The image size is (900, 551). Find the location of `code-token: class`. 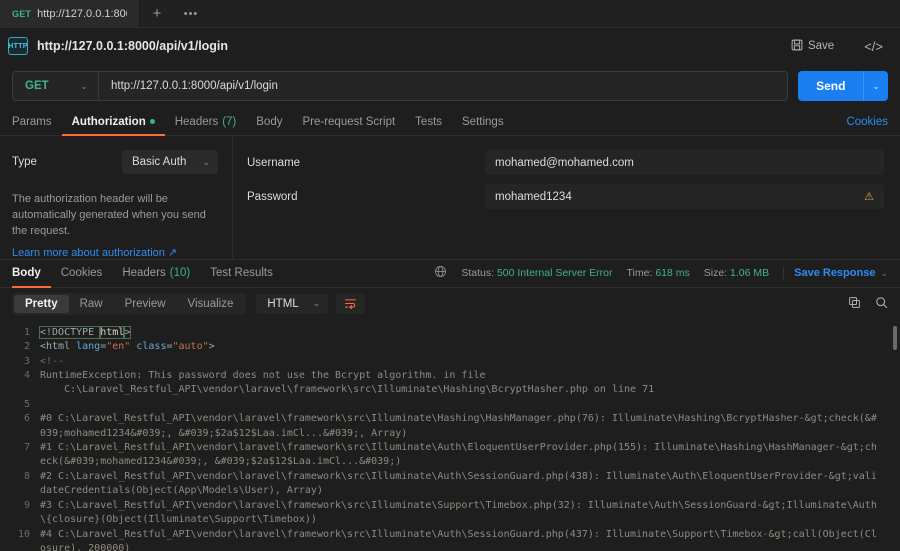

code-token: class is located at coordinates (148, 347).